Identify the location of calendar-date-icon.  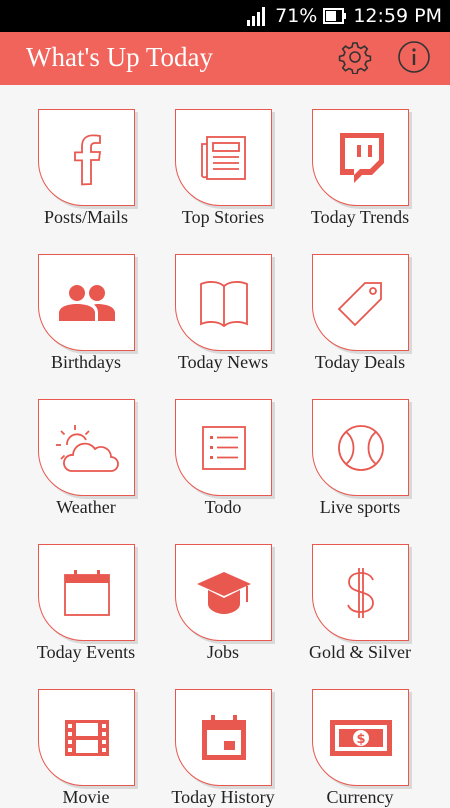
(224, 738).